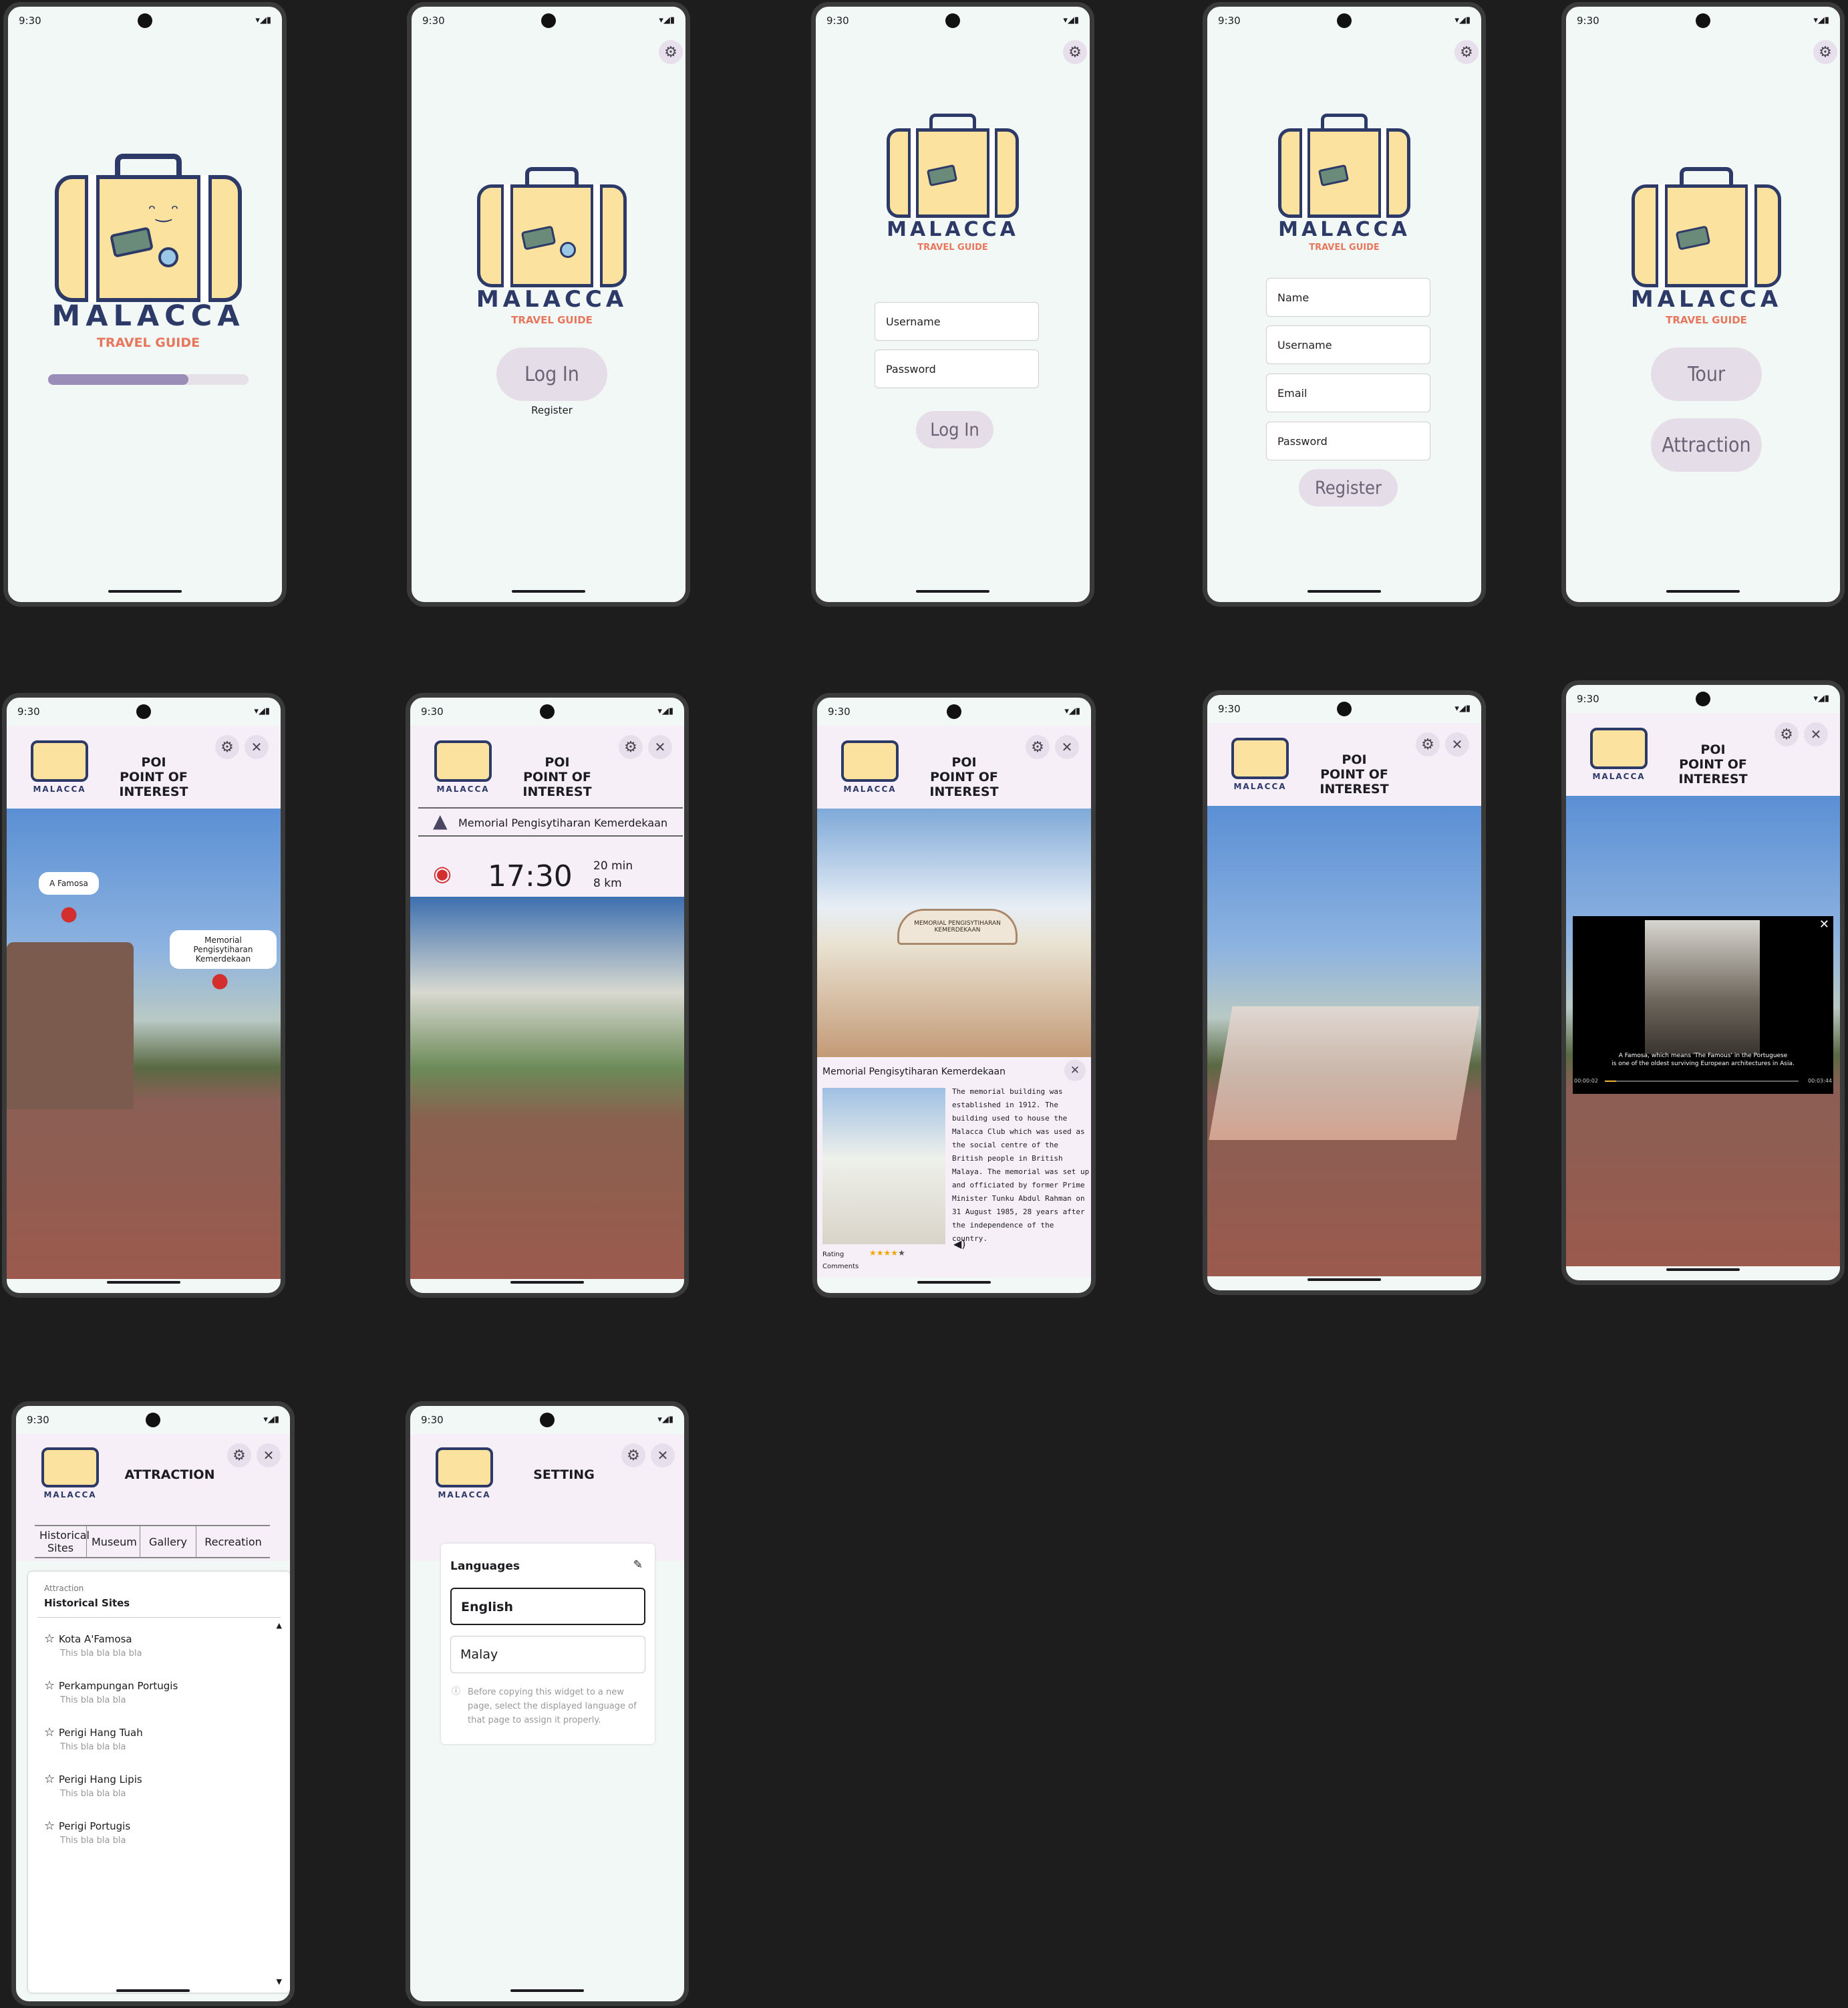 The image size is (1848, 2008). I want to click on video-seek-bar, so click(1702, 1081).